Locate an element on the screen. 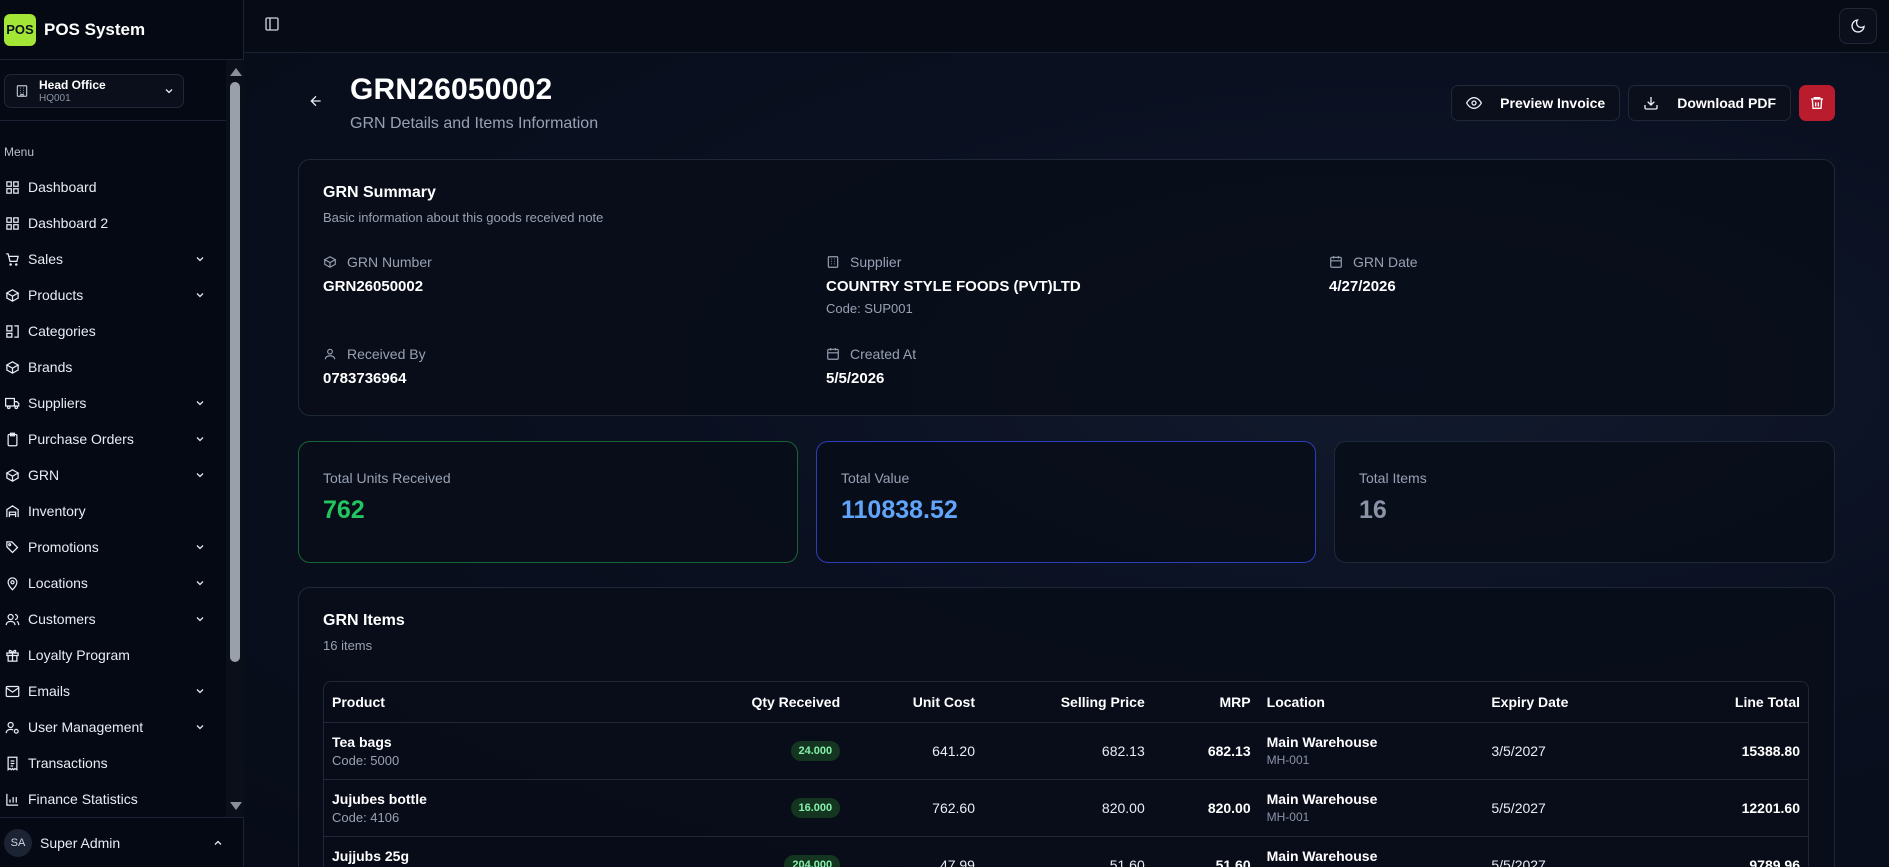 This screenshot has height=867, width=1889. qty-badge: 24.000 is located at coordinates (815, 750).